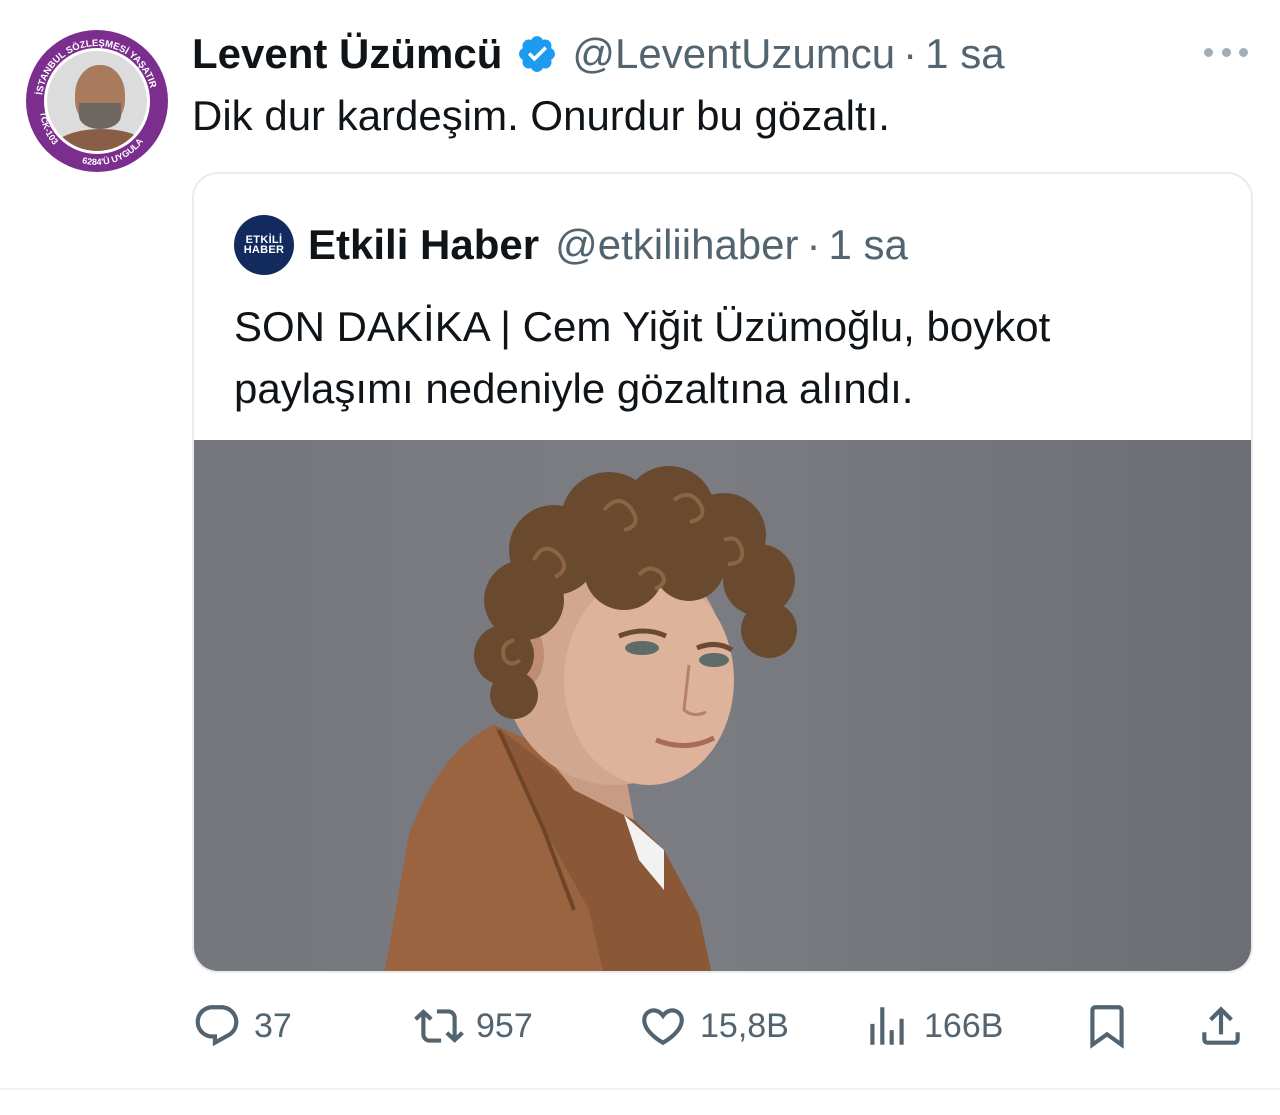  Describe the element at coordinates (347, 54) in the screenshot. I see `author-display-name: Levent Üzümcü` at that location.